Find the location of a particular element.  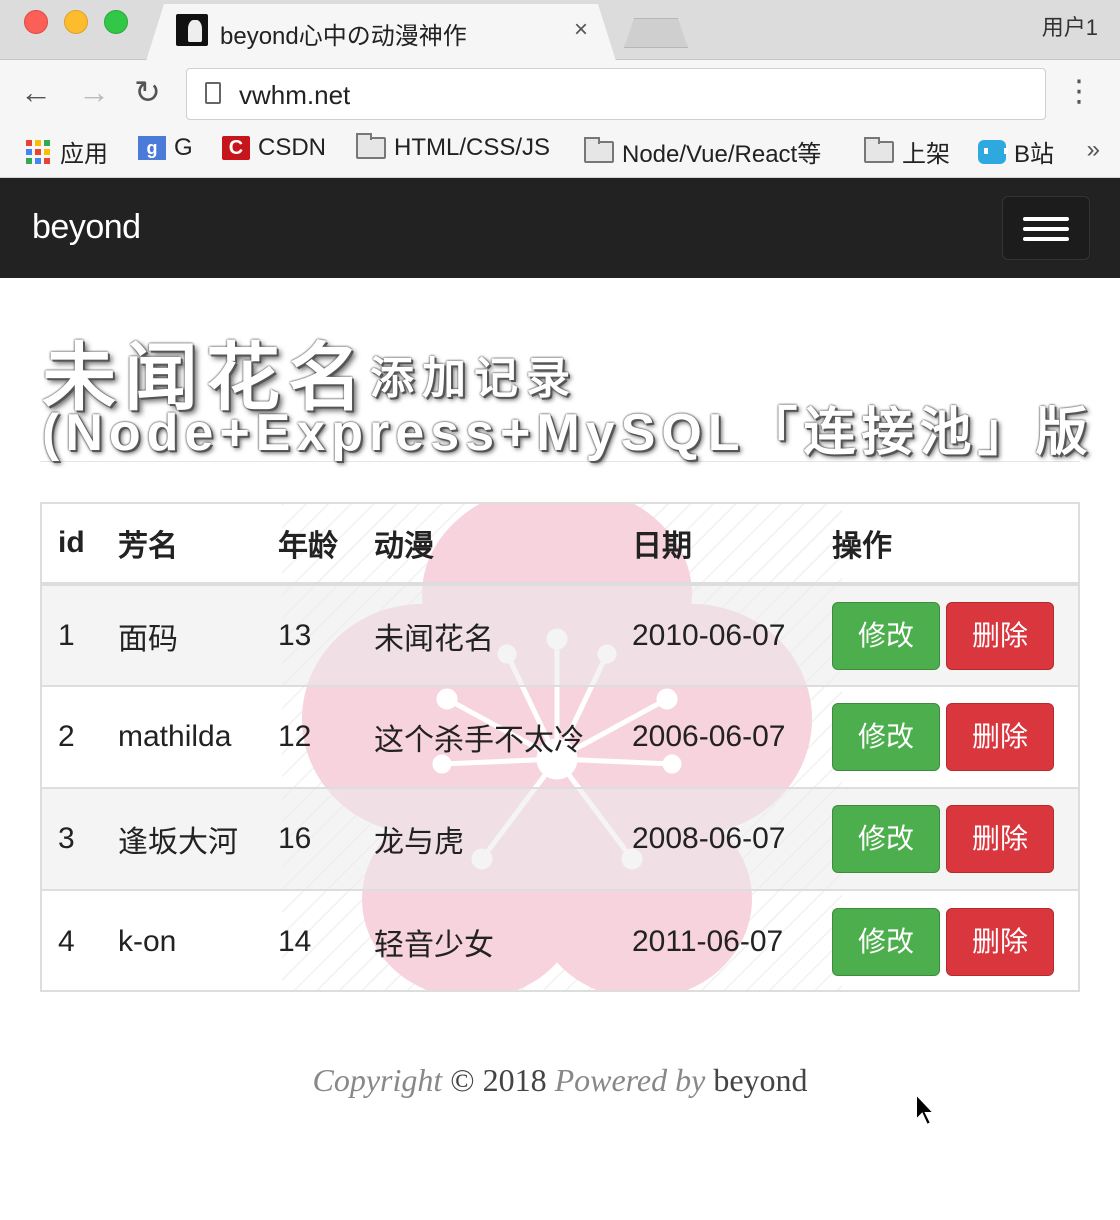

cell-name: 逢坂大河 is located at coordinates (182, 838).